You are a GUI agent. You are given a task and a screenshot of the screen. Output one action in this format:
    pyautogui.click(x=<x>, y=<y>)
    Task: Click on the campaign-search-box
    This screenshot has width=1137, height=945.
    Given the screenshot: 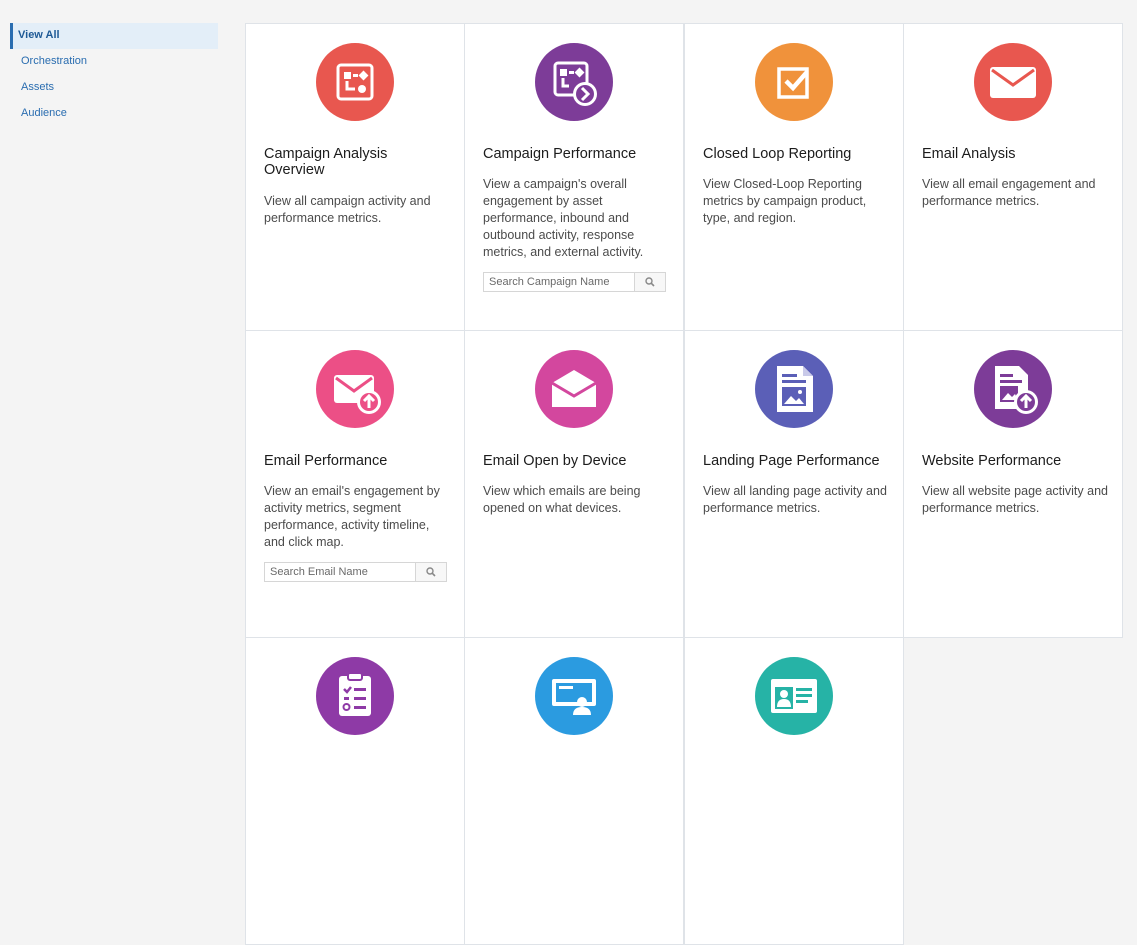 What is the action you would take?
    pyautogui.click(x=574, y=282)
    